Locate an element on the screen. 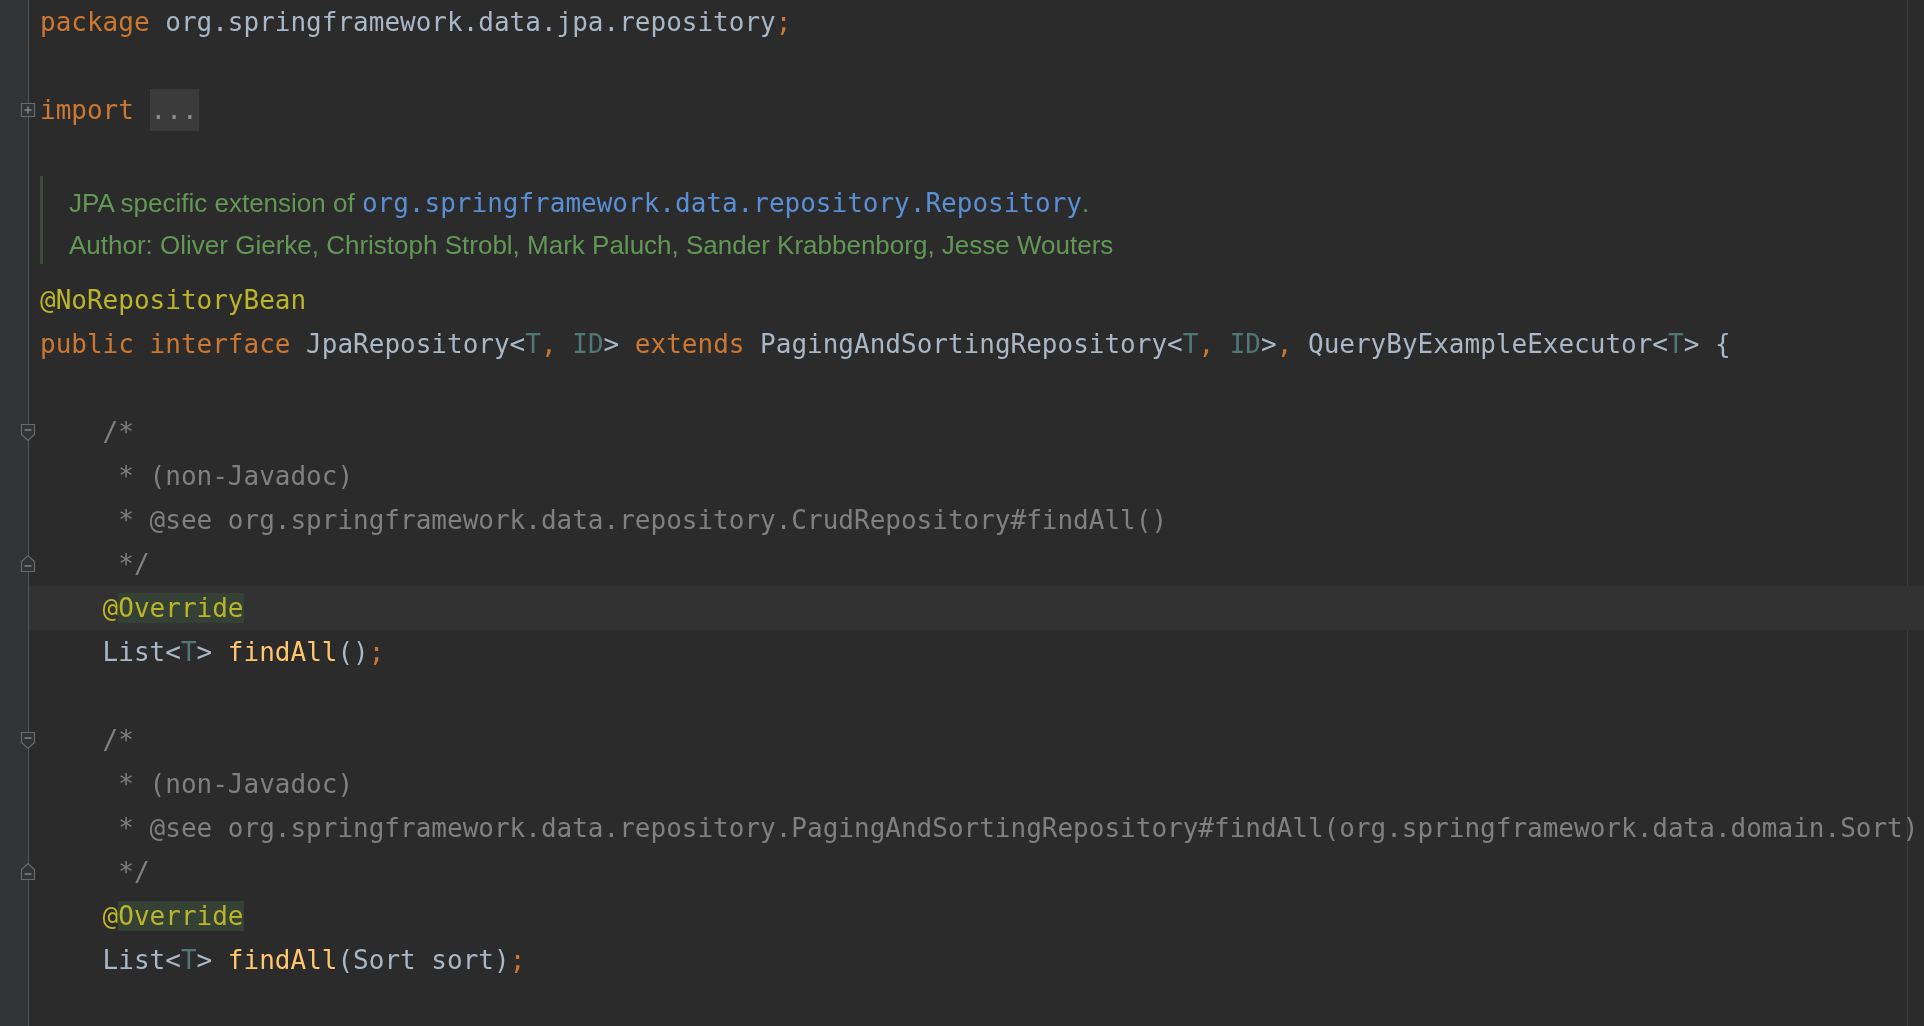 Image resolution: width=1924 pixels, height=1026 pixels. doc-link: org.springframework.data.repository.Repository is located at coordinates (721, 203).